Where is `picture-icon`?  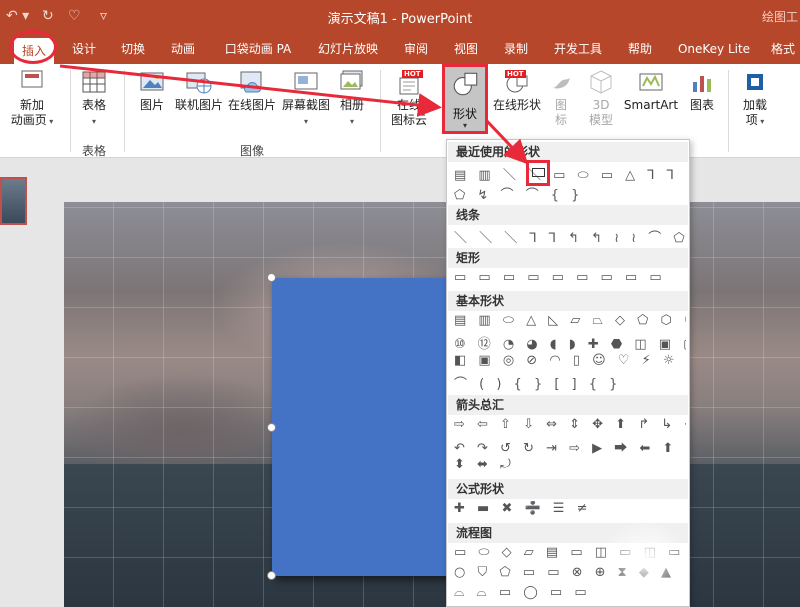
picture-icon is located at coordinates (152, 81).